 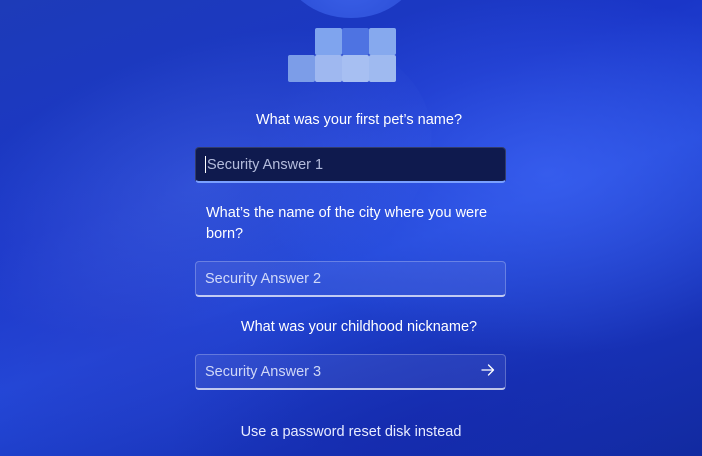 I want to click on security-question-1: What was your first pet’s name?, so click(x=359, y=120).